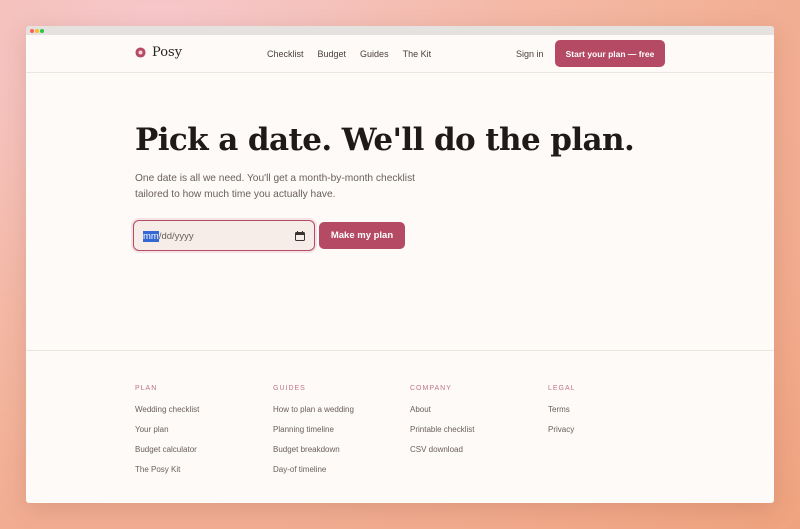  Describe the element at coordinates (176, 236) in the screenshot. I see `date-rest-segment: /dd/yyyy` at that location.